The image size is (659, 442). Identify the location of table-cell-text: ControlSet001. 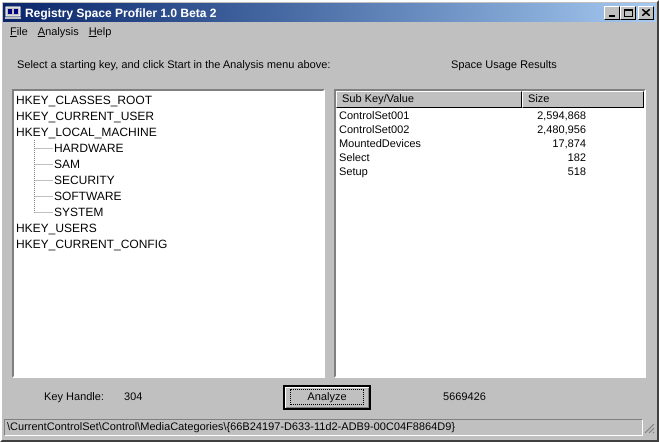
(374, 116).